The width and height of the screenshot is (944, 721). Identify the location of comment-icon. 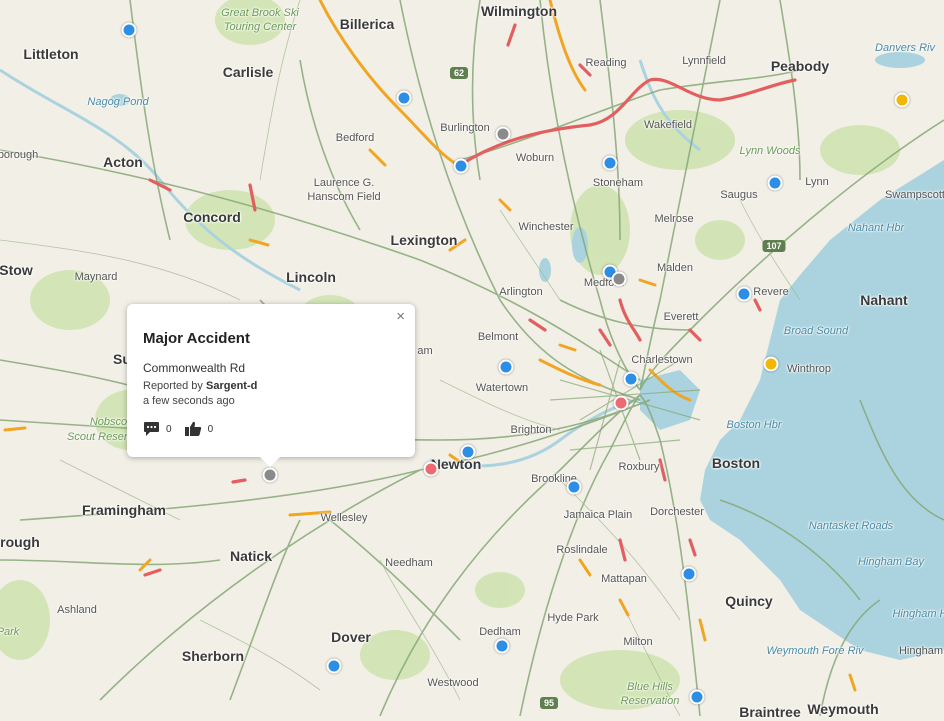
(151, 429).